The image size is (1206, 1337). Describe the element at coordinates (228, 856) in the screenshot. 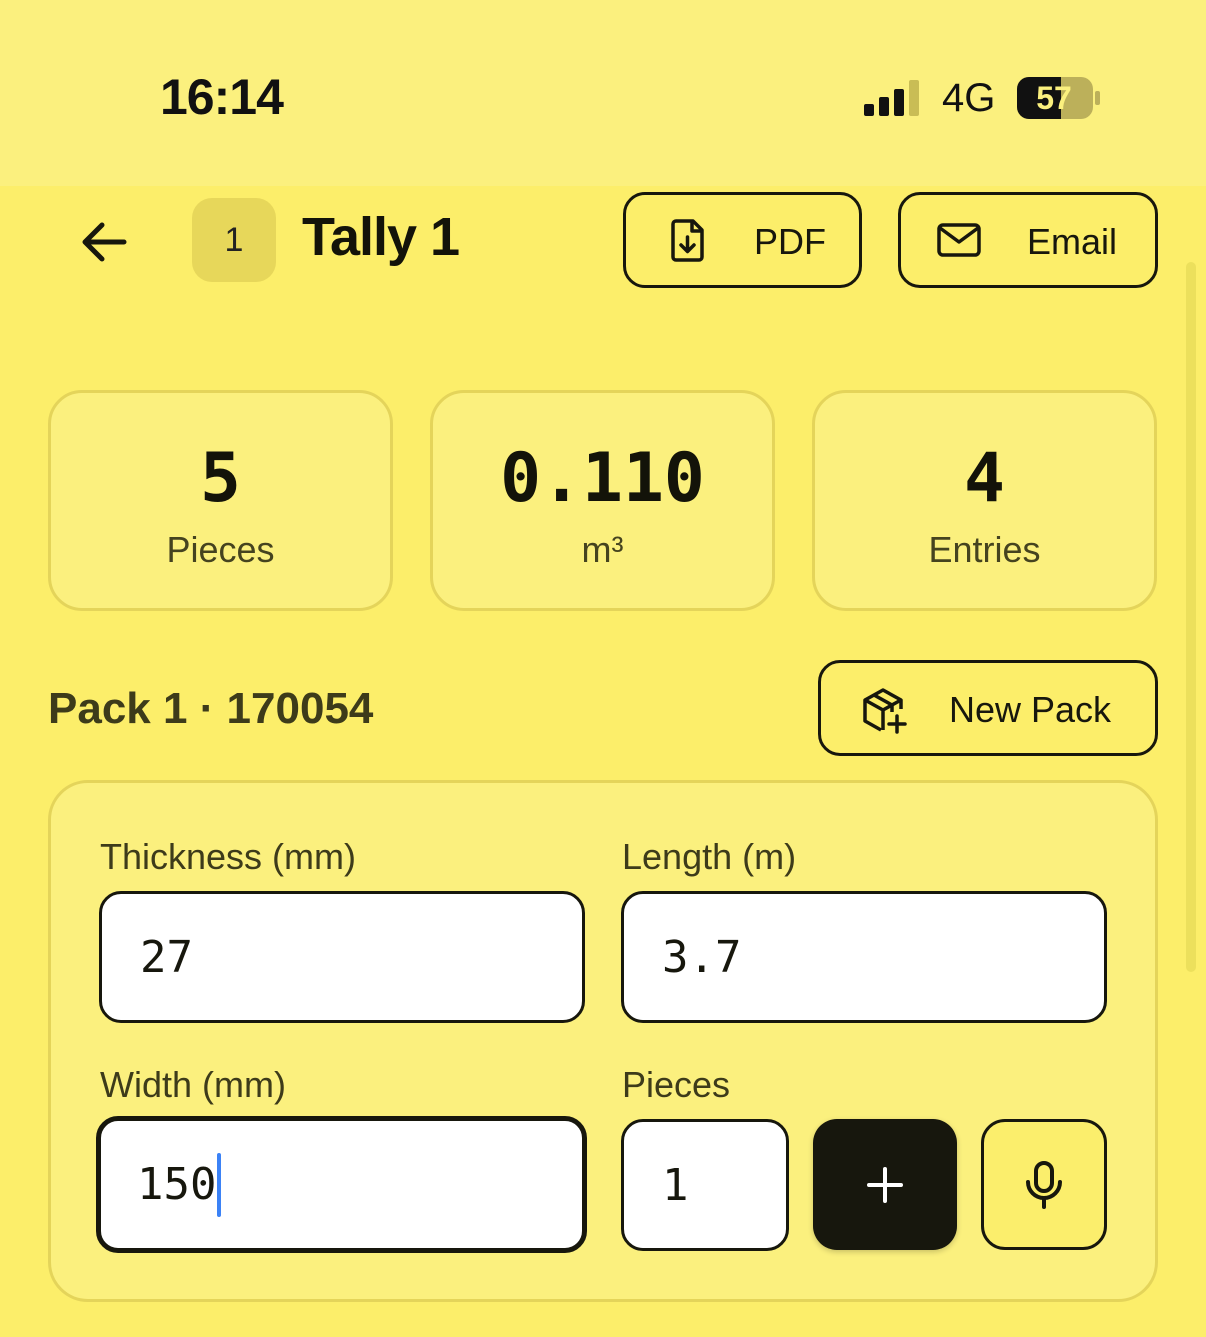

I see `thickness-label: Thickness (mm)` at that location.